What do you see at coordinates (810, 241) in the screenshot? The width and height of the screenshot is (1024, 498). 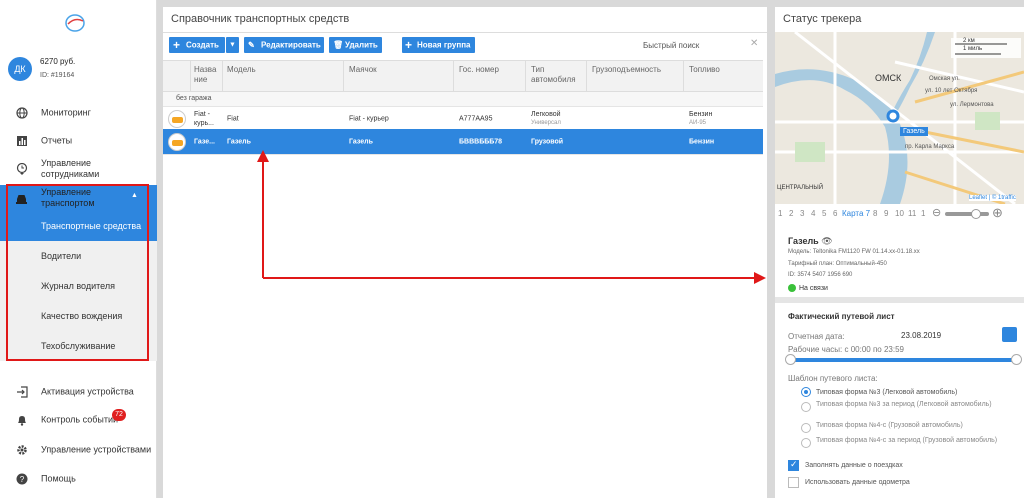 I see `vehicle-name: Газель 👁` at bounding box center [810, 241].